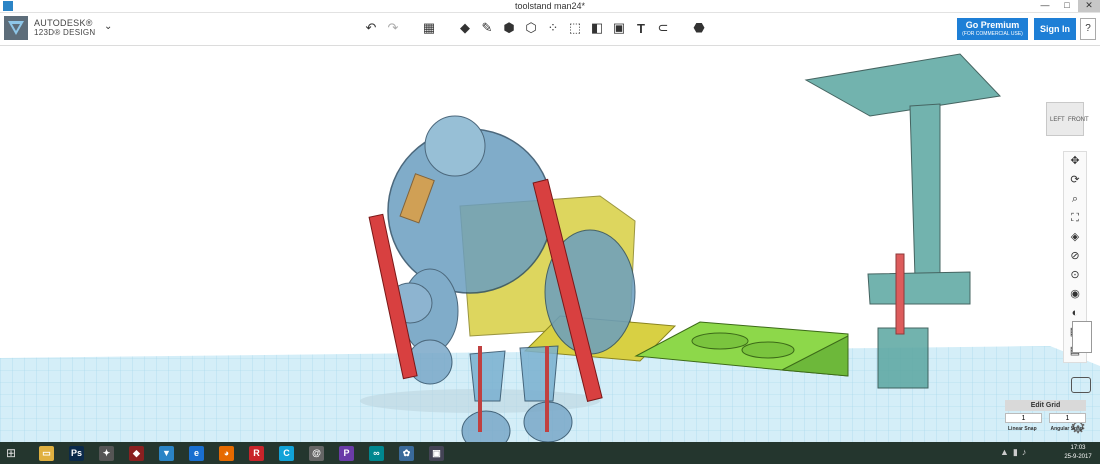 The width and height of the screenshot is (1100, 464). Describe the element at coordinates (992, 25) in the screenshot. I see `go-premium-label: Go Premium` at that location.